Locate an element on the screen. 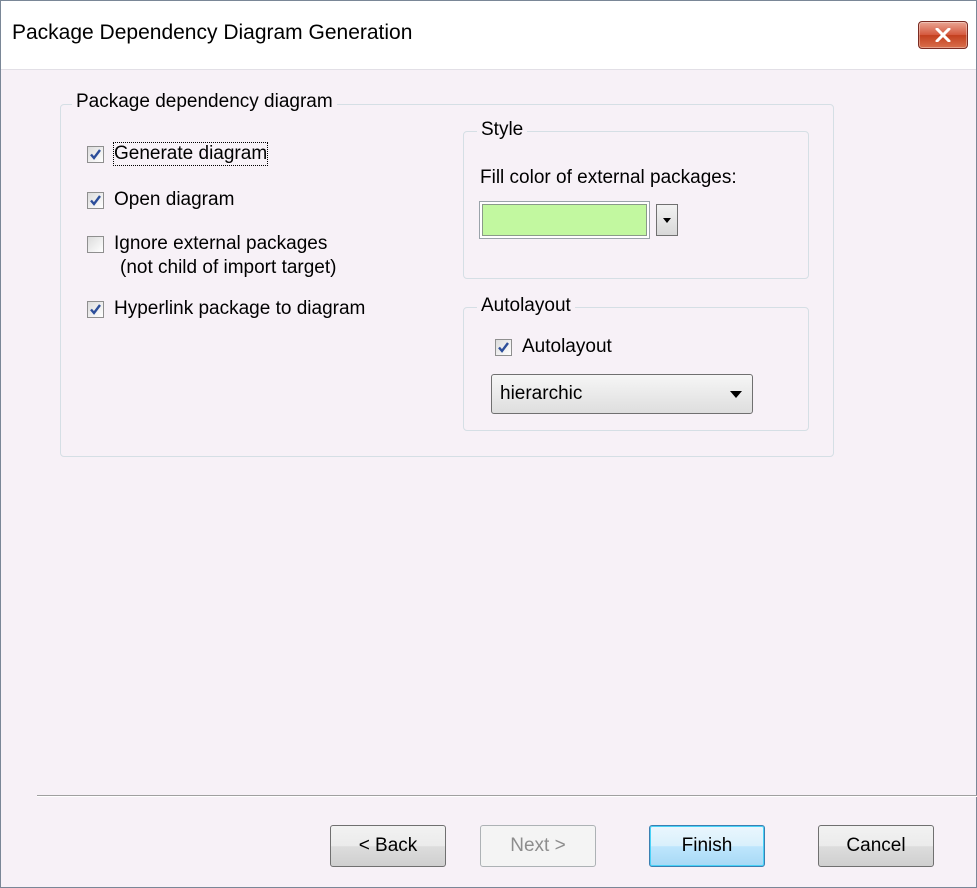 The height and width of the screenshot is (888, 977). hyperlink-package-checkbox is located at coordinates (95, 309).